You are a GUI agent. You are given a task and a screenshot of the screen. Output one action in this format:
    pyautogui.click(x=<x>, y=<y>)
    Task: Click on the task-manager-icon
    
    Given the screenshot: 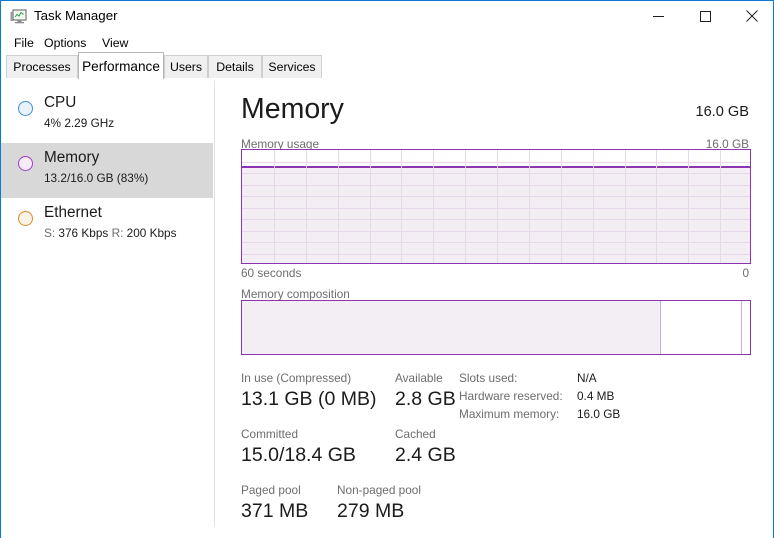 What is the action you would take?
    pyautogui.click(x=18, y=17)
    